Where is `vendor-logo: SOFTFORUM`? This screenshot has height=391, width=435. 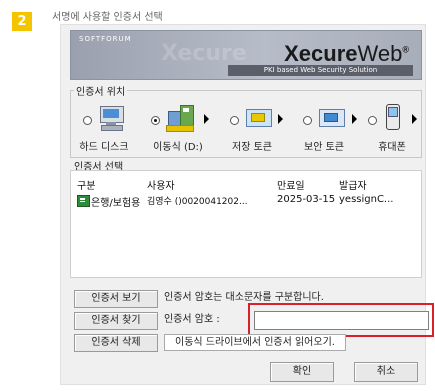 vendor-logo: SOFTFORUM is located at coordinates (105, 39).